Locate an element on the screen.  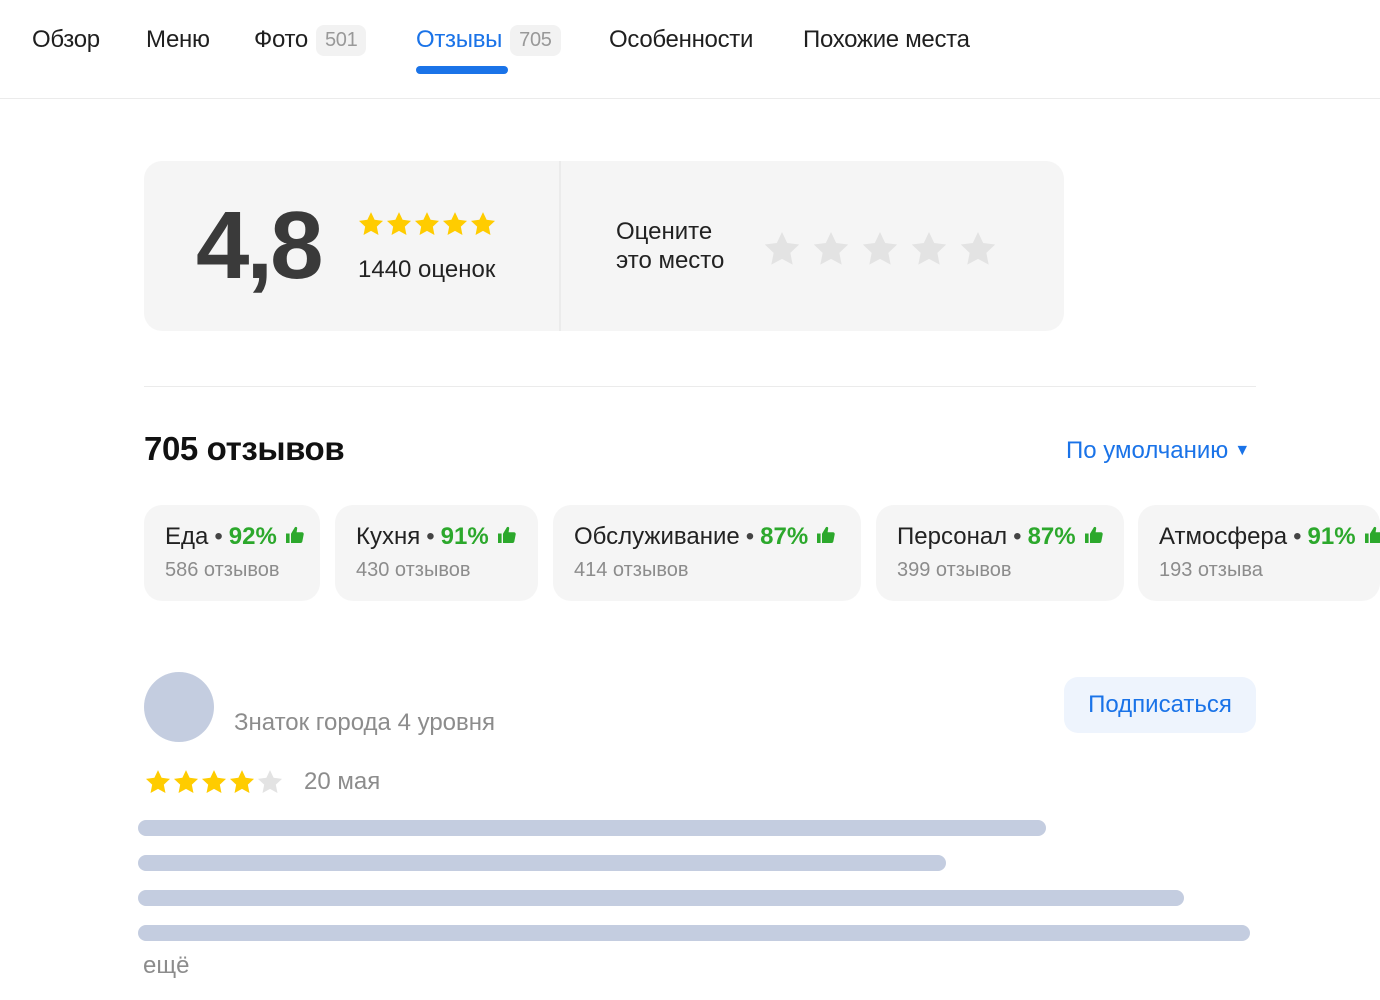
active-tab-indicator is located at coordinates (462, 70).